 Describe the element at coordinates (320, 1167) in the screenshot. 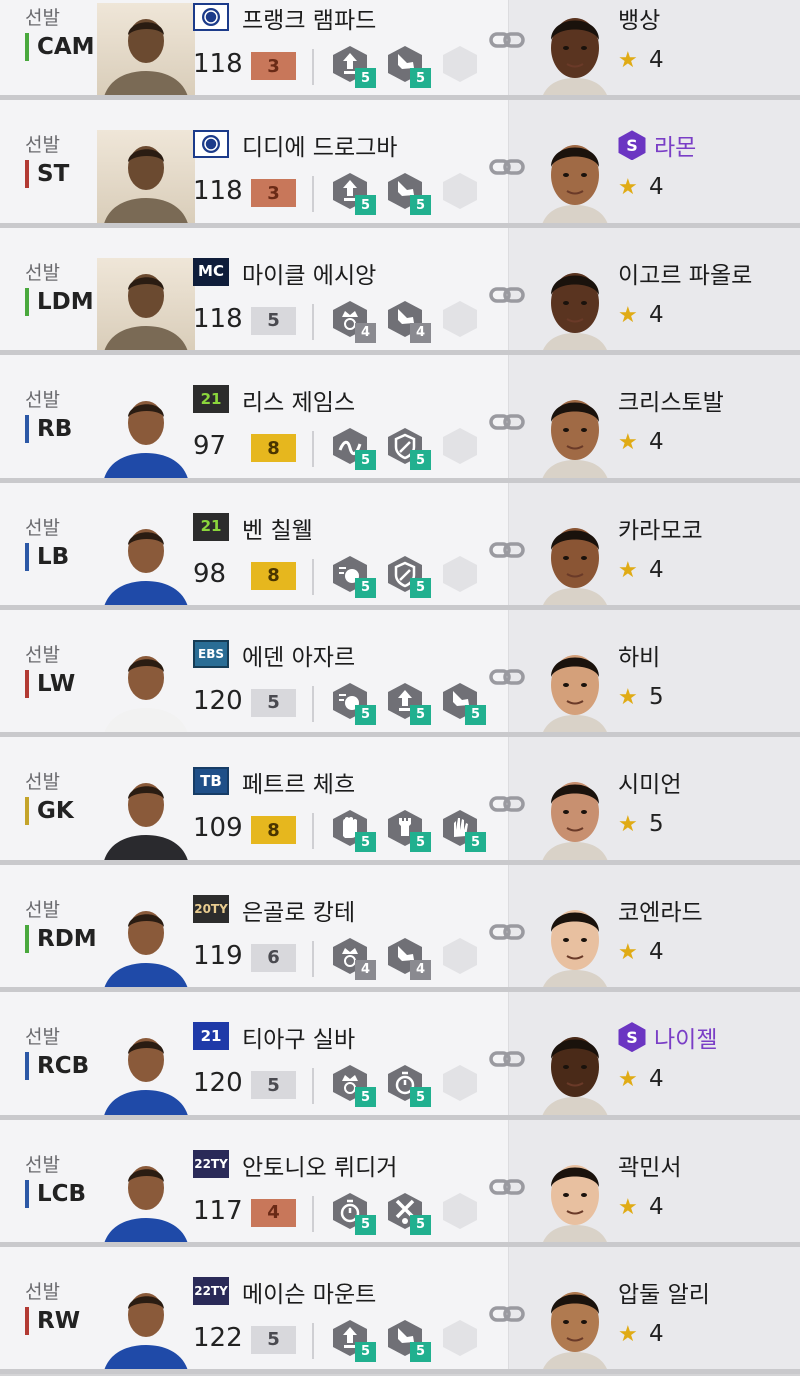

I see `player-name: 안토니오 뤼디거` at that location.